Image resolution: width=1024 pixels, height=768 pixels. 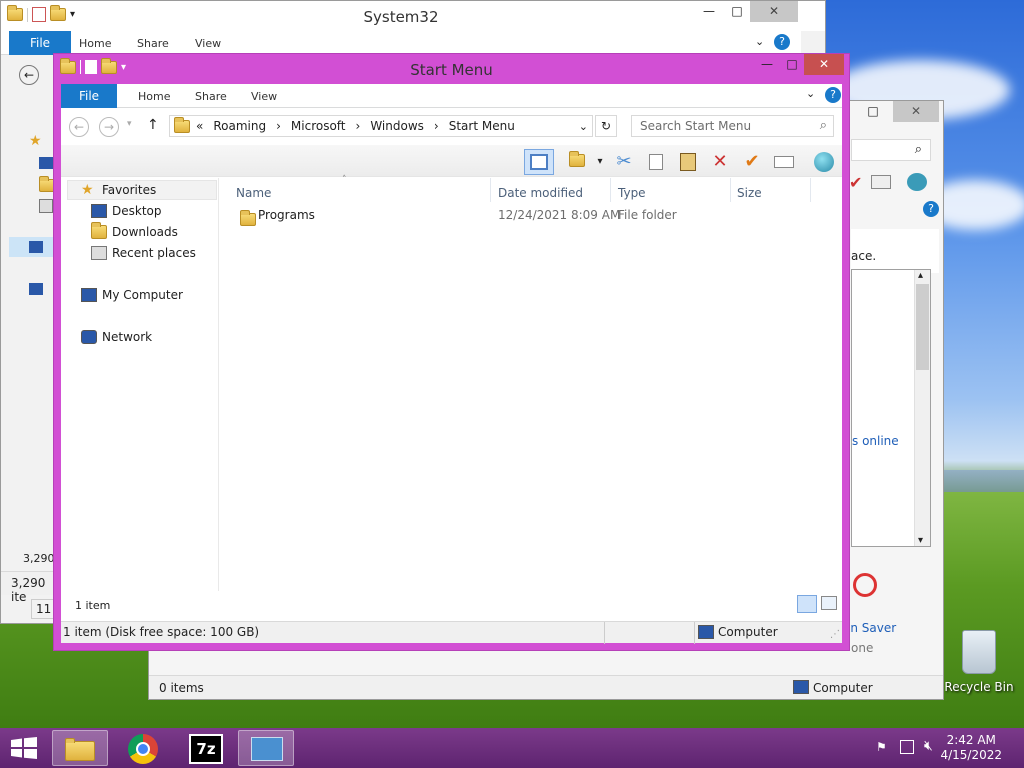 I want to click on check-icon: ✔, so click(x=855, y=182).